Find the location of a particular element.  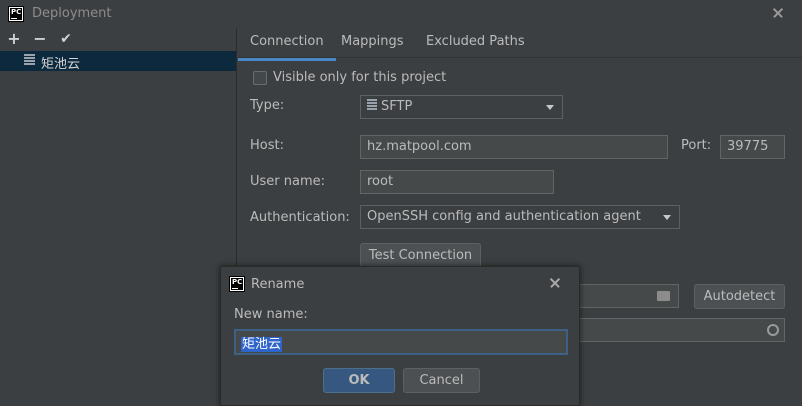

type-value: SFTP is located at coordinates (397, 106).